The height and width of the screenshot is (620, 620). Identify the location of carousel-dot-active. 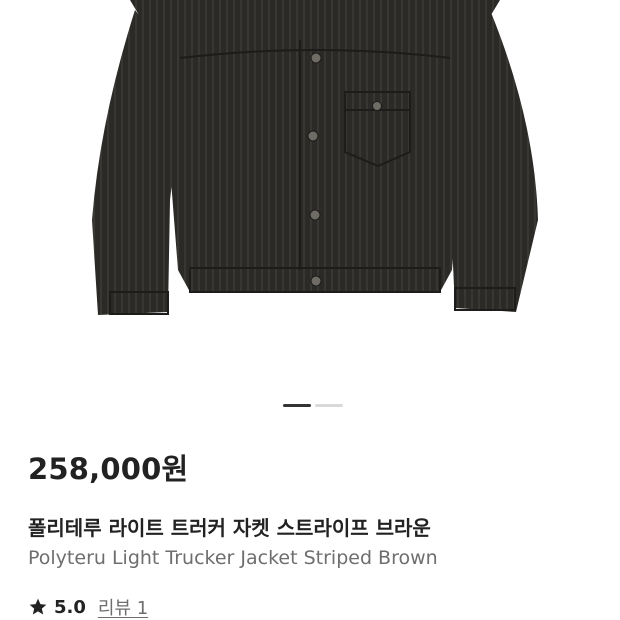
(297, 405).